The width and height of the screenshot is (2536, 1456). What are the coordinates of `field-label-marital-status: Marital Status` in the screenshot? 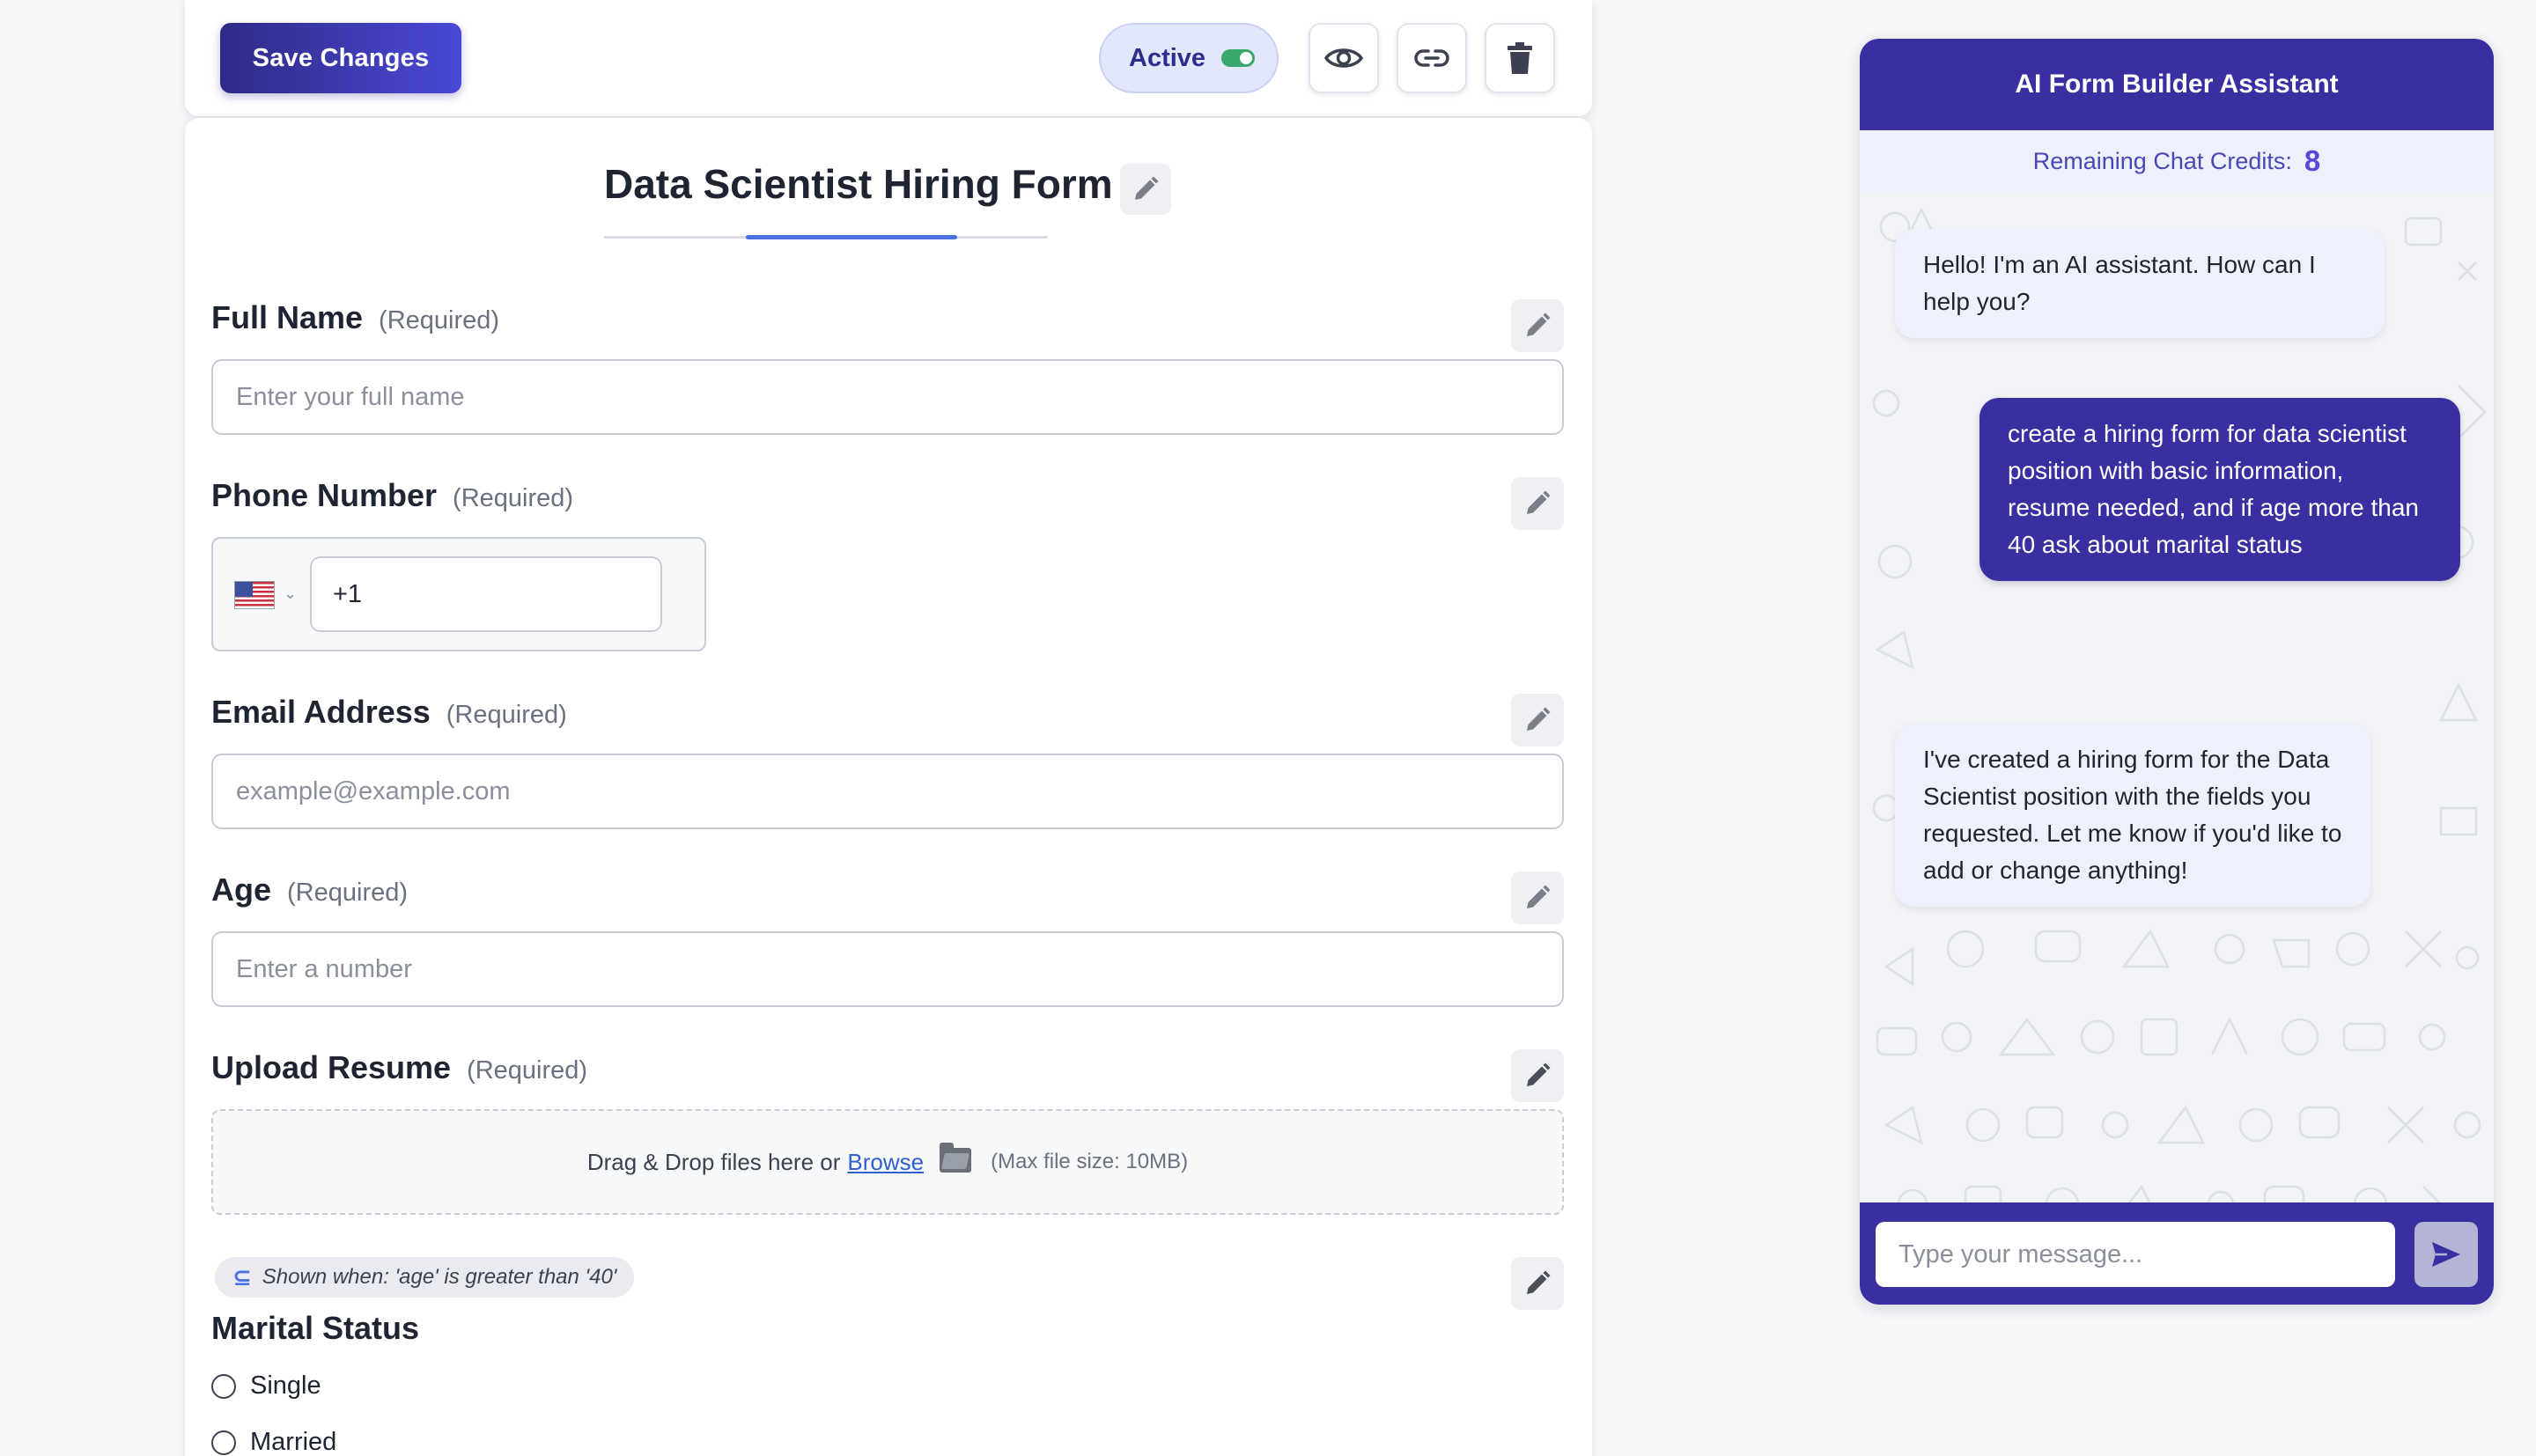 It's located at (315, 1328).